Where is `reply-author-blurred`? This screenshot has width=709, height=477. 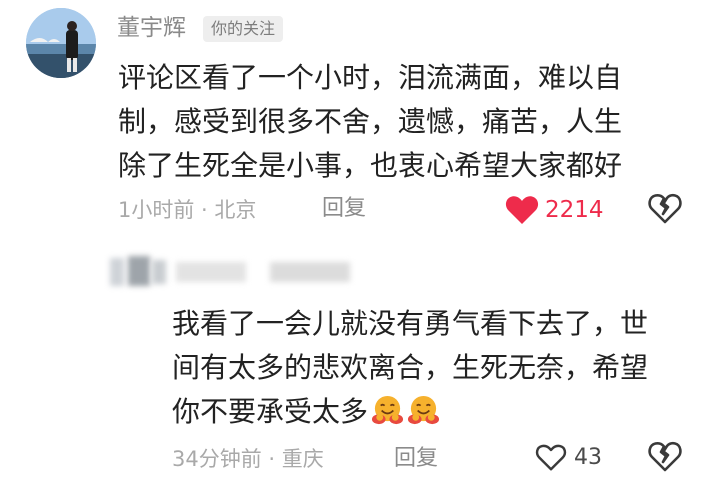
reply-author-blurred is located at coordinates (250, 274).